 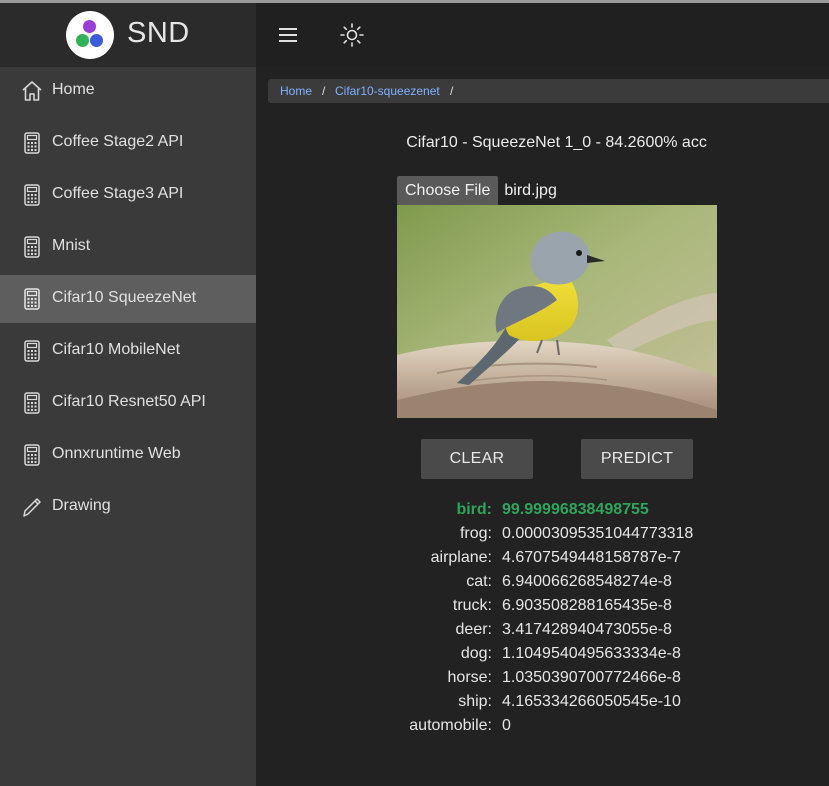 I want to click on breadcrumb-home-link: Home, so click(x=296, y=91).